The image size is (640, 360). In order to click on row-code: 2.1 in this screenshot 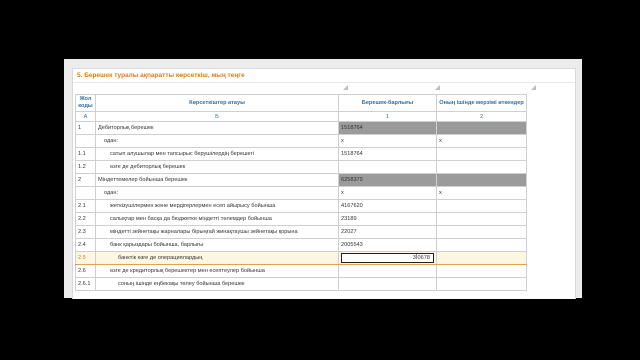, I will do `click(85, 206)`.